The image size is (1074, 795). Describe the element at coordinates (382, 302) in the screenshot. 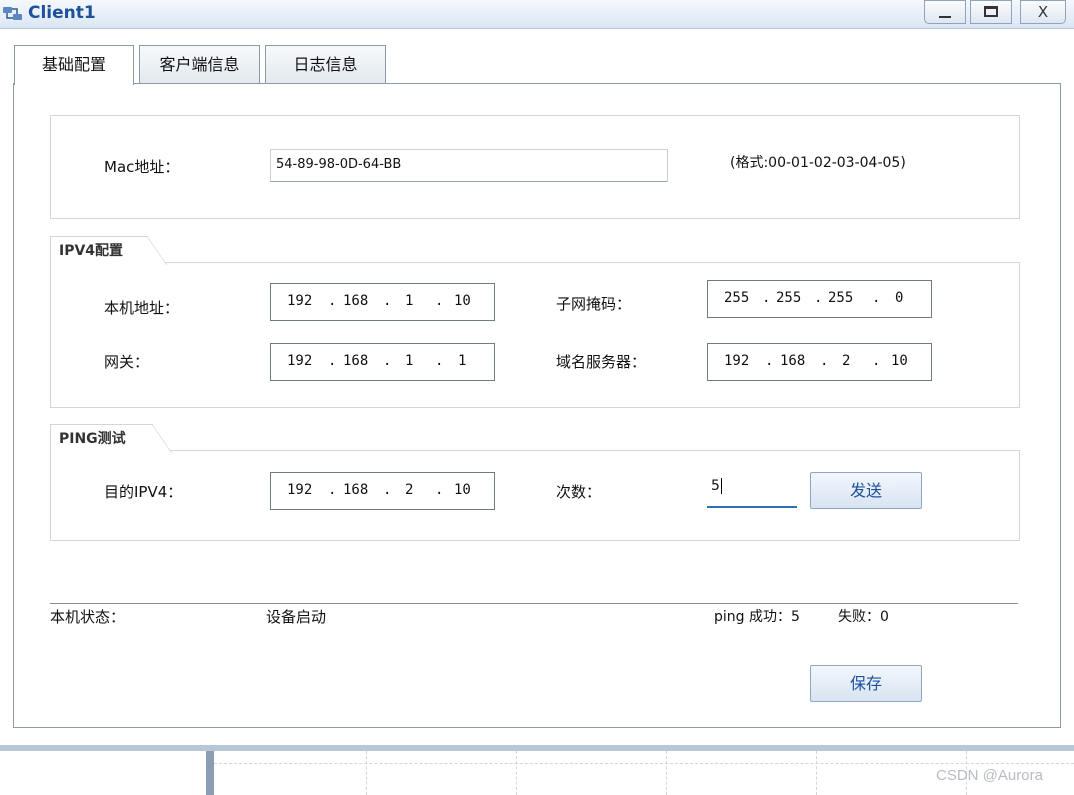

I see `local-ip-input: 192 . 168 . 1 . 10` at that location.